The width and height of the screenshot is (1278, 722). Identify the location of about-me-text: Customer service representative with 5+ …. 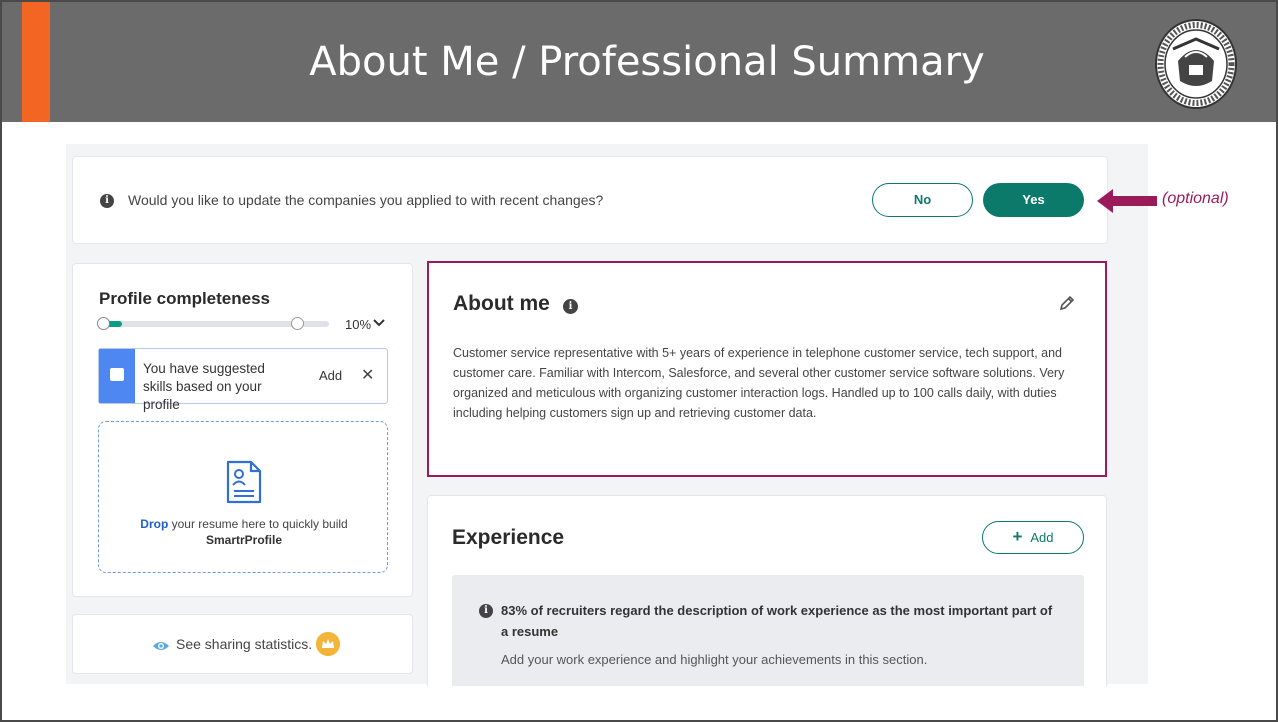
(759, 383).